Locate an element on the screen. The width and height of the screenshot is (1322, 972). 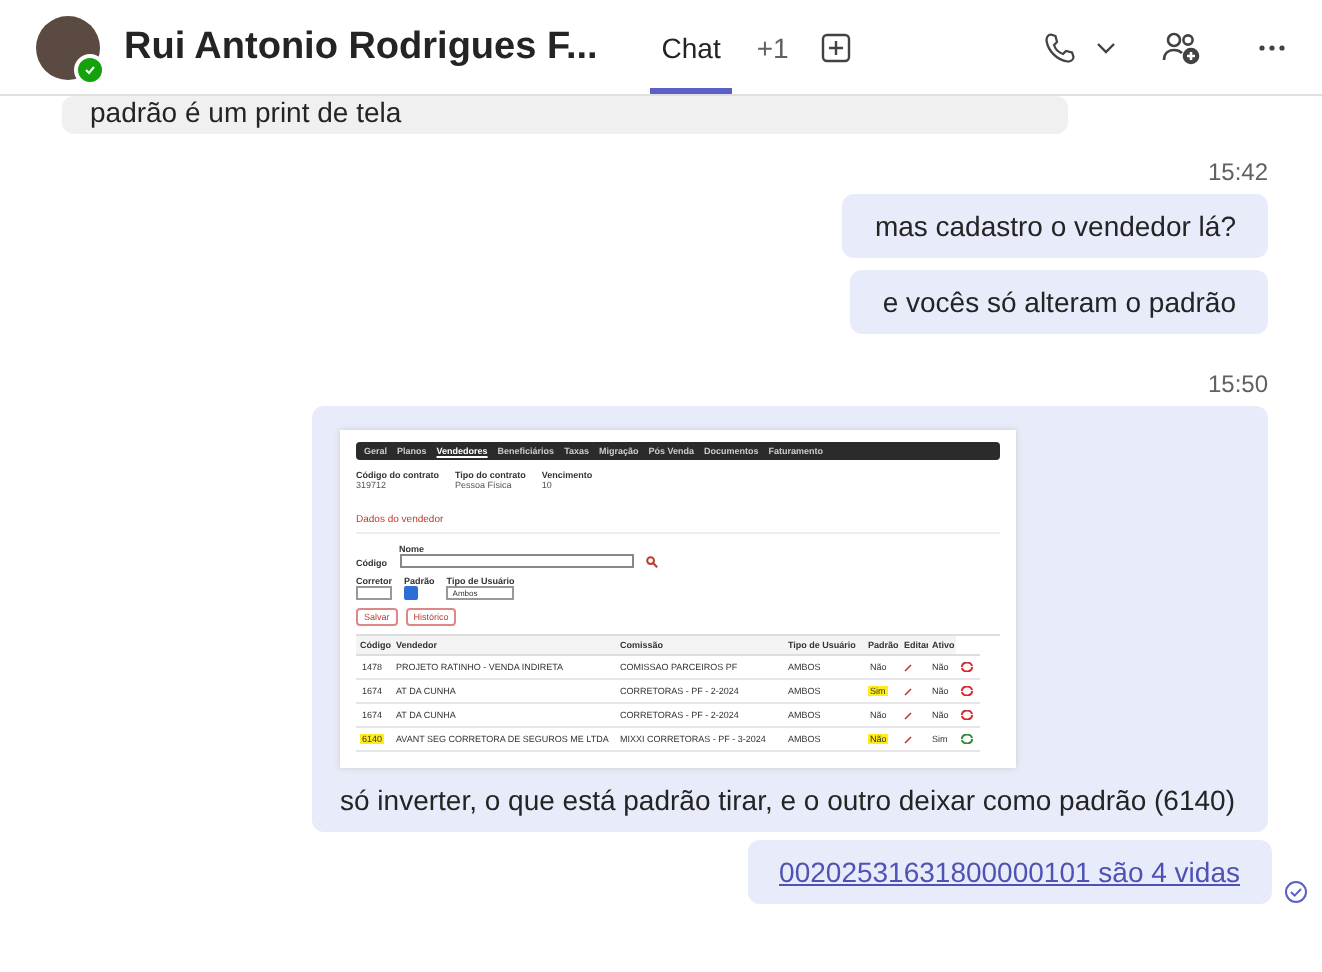
timestamp: 15:42 is located at coordinates (1237, 172).